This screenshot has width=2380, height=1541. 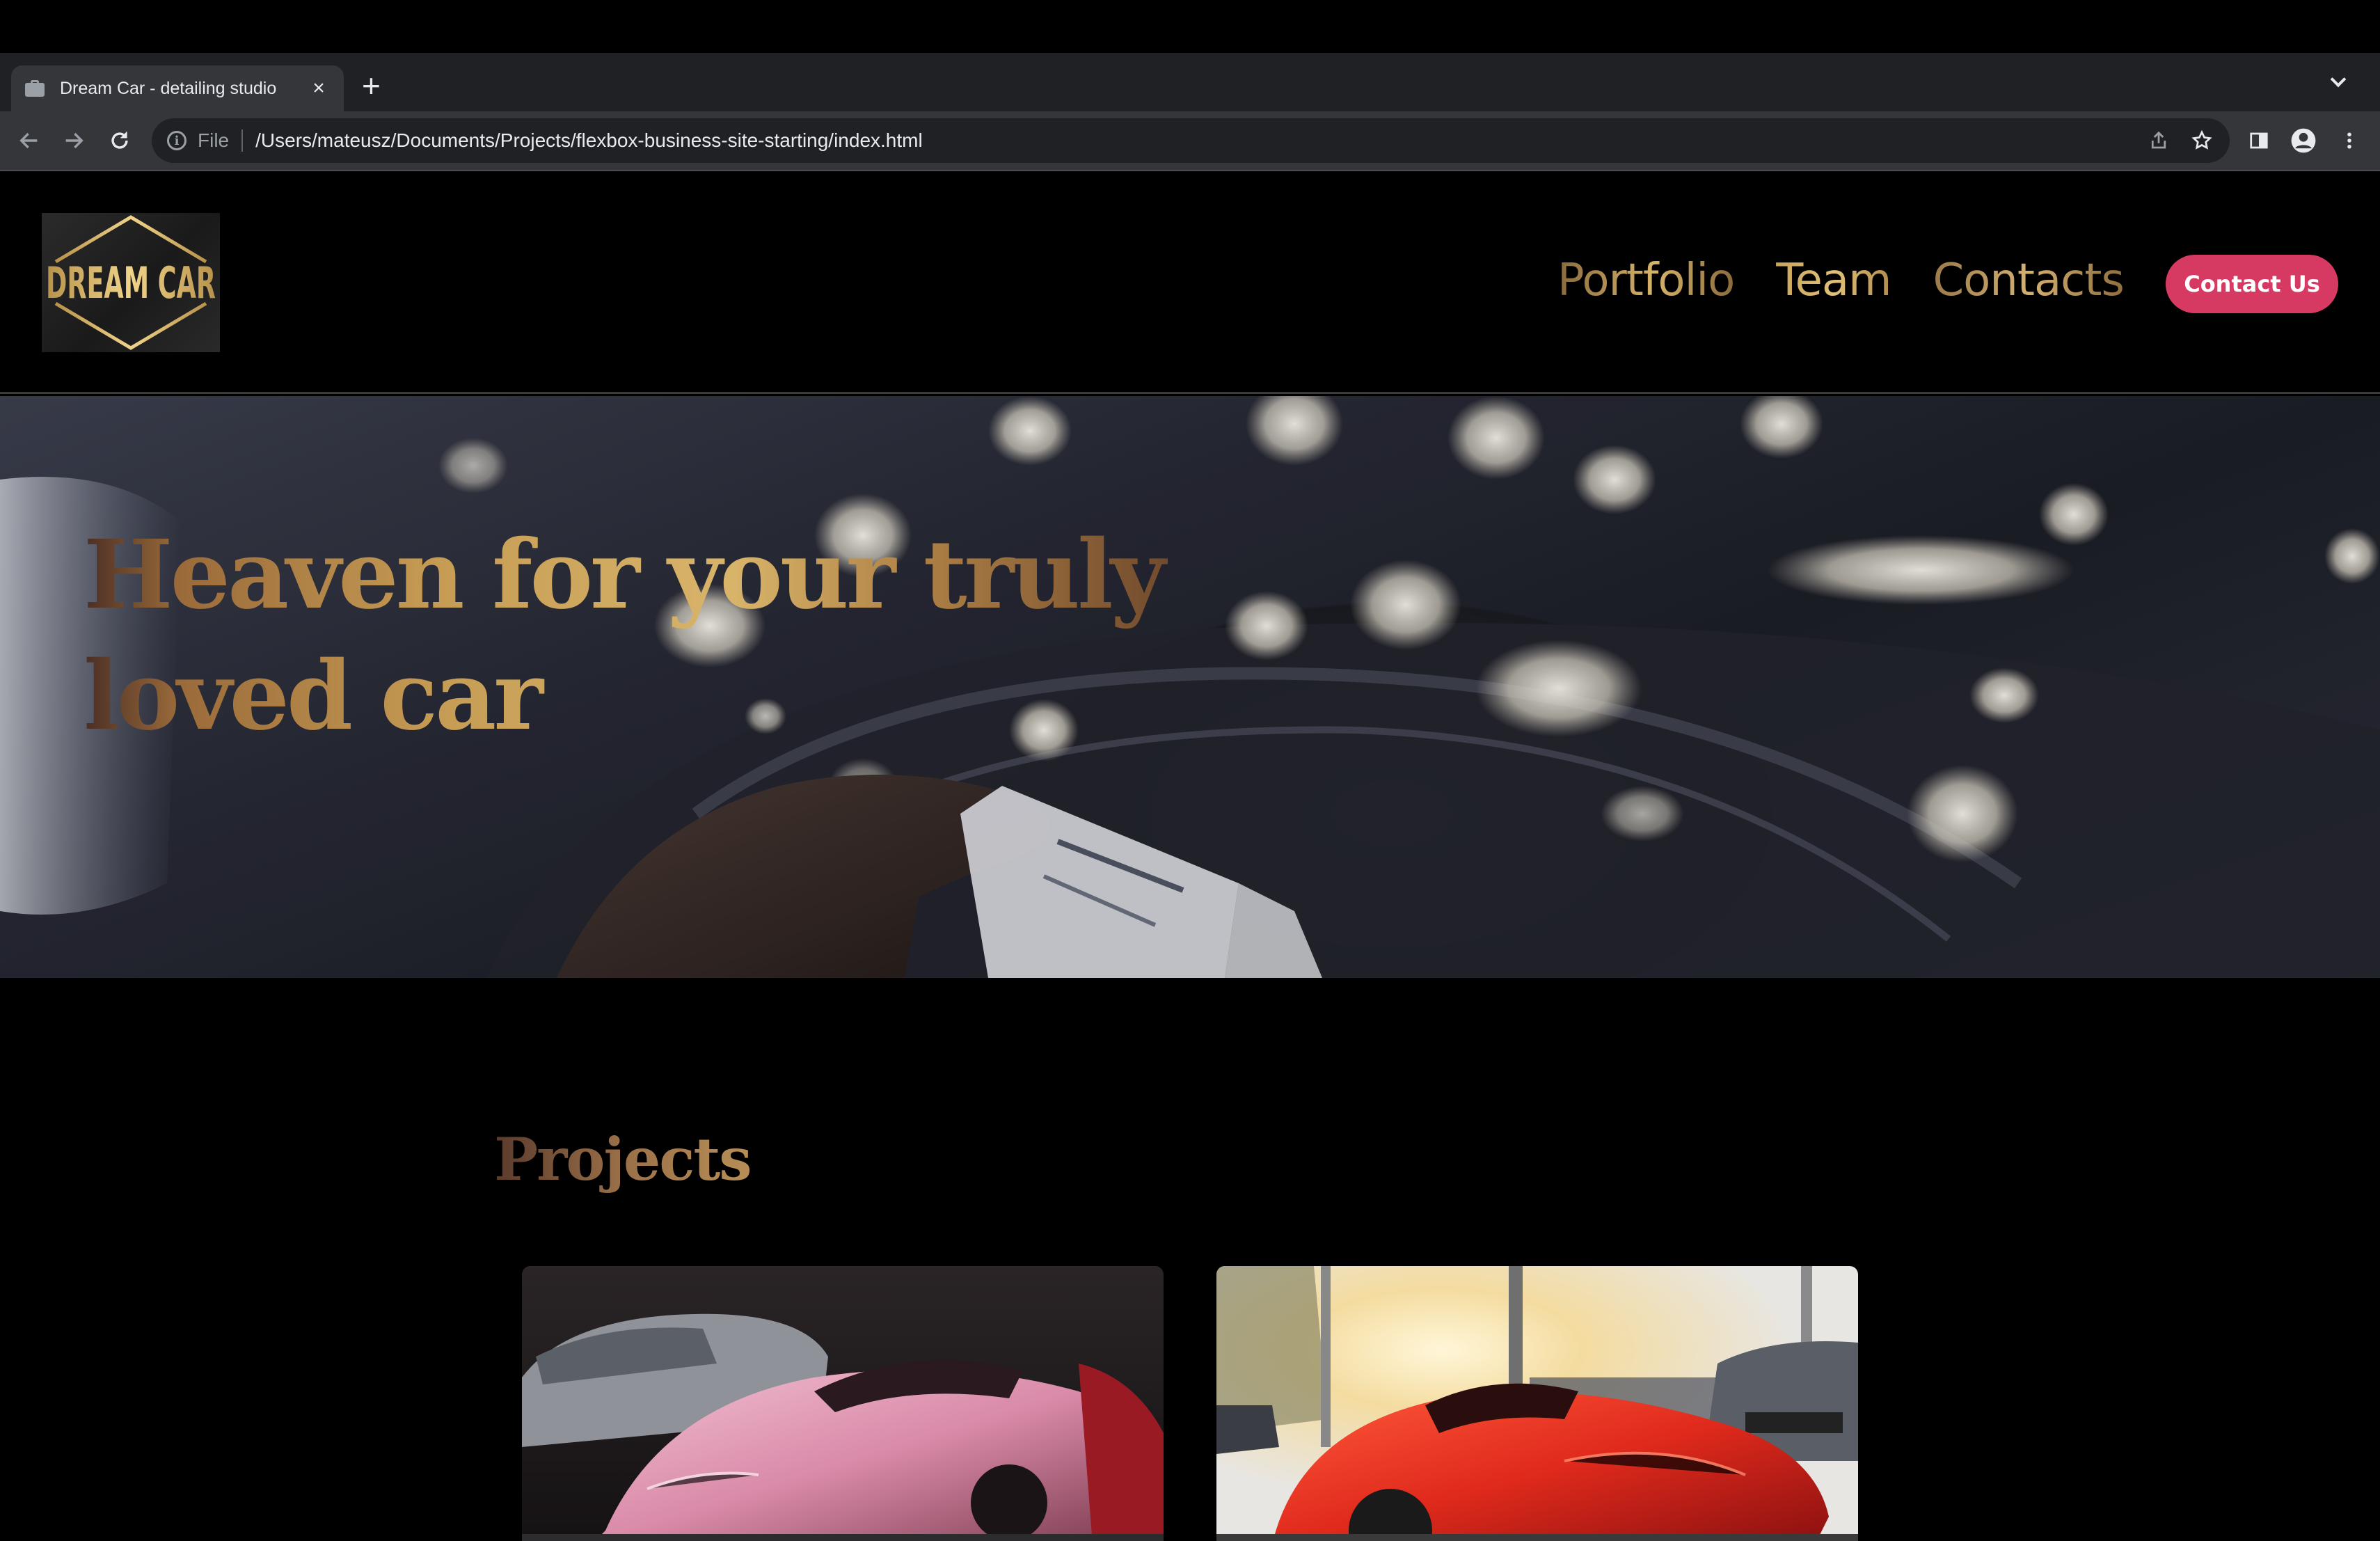 I want to click on svg-text: DREAM CAR, so click(x=131, y=283).